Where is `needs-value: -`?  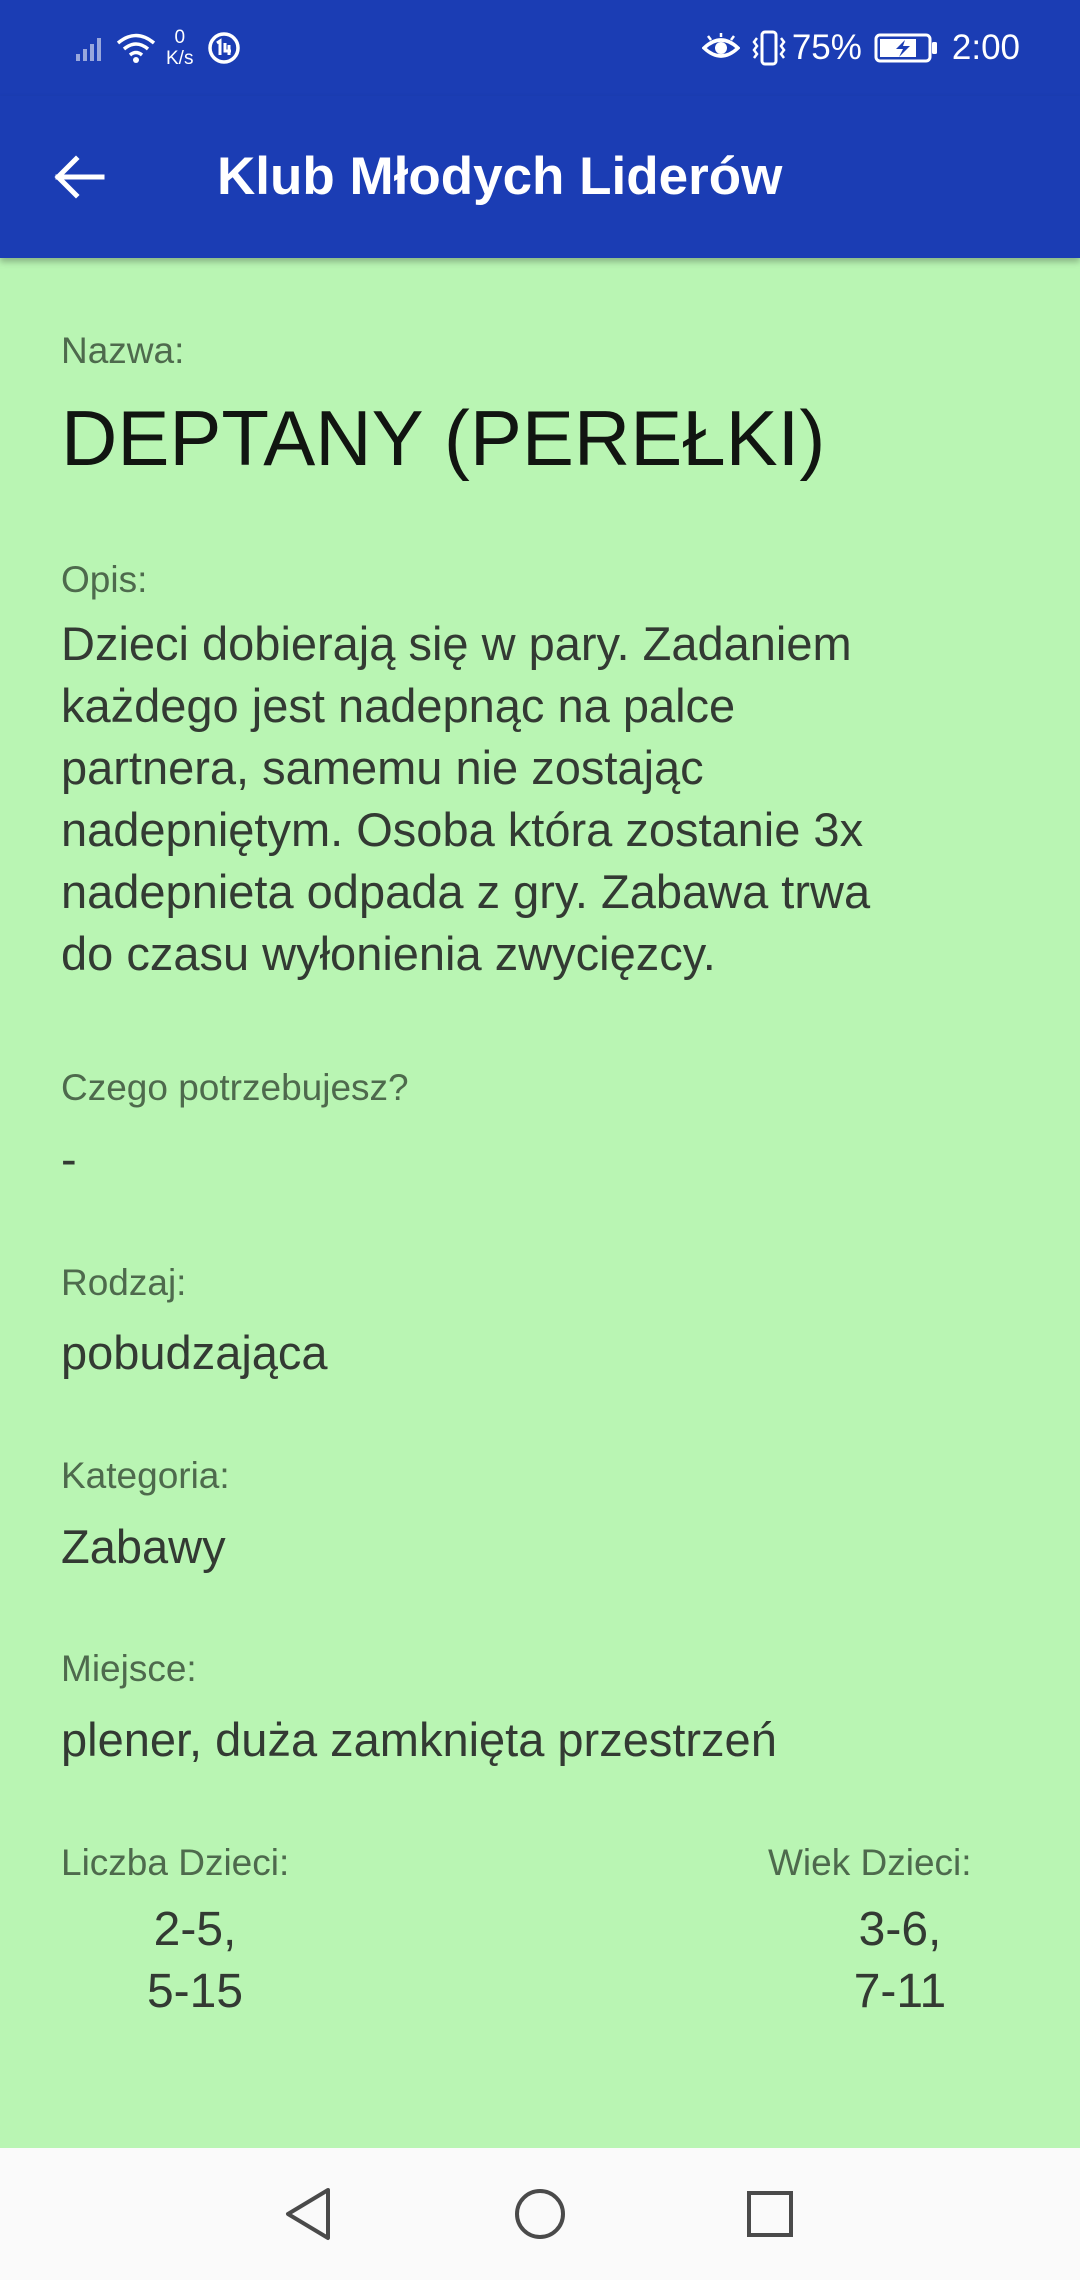
needs-value: - is located at coordinates (69, 1158).